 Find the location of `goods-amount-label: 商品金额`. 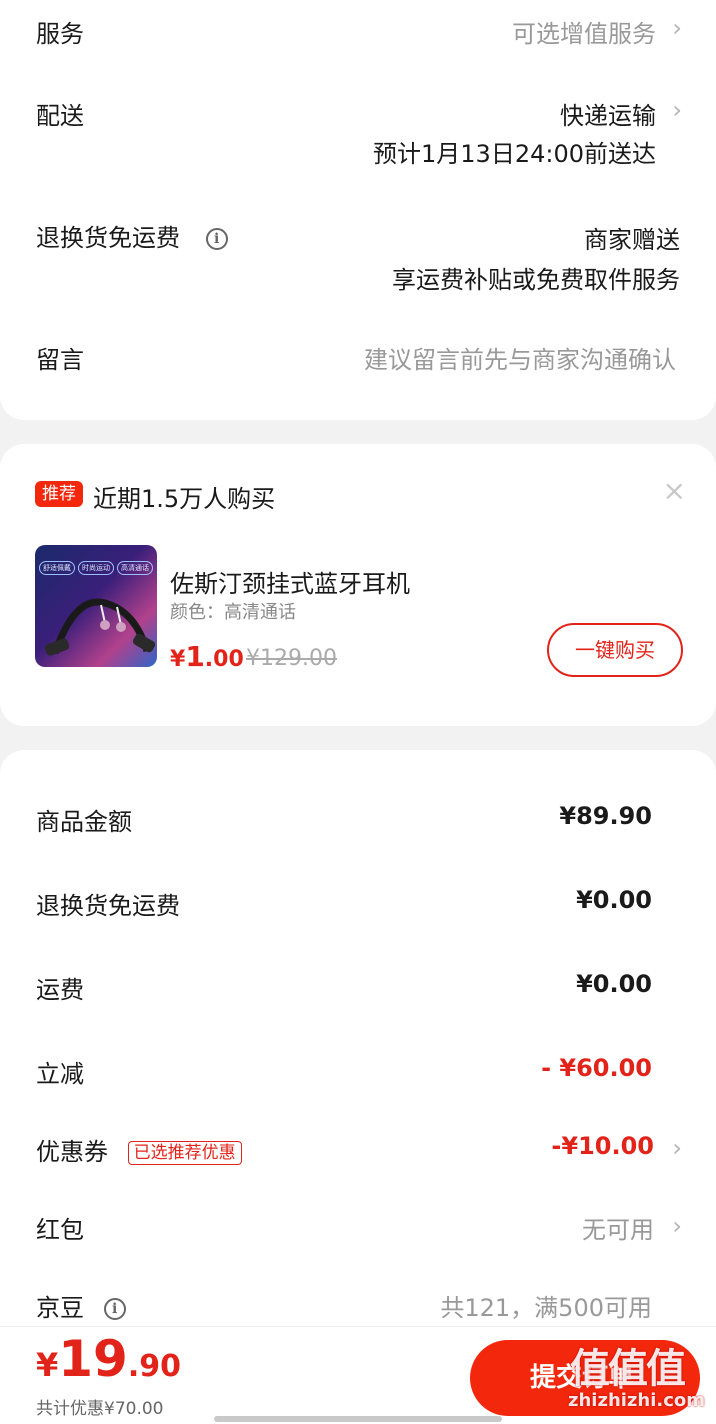

goods-amount-label: 商品金额 is located at coordinates (84, 822).